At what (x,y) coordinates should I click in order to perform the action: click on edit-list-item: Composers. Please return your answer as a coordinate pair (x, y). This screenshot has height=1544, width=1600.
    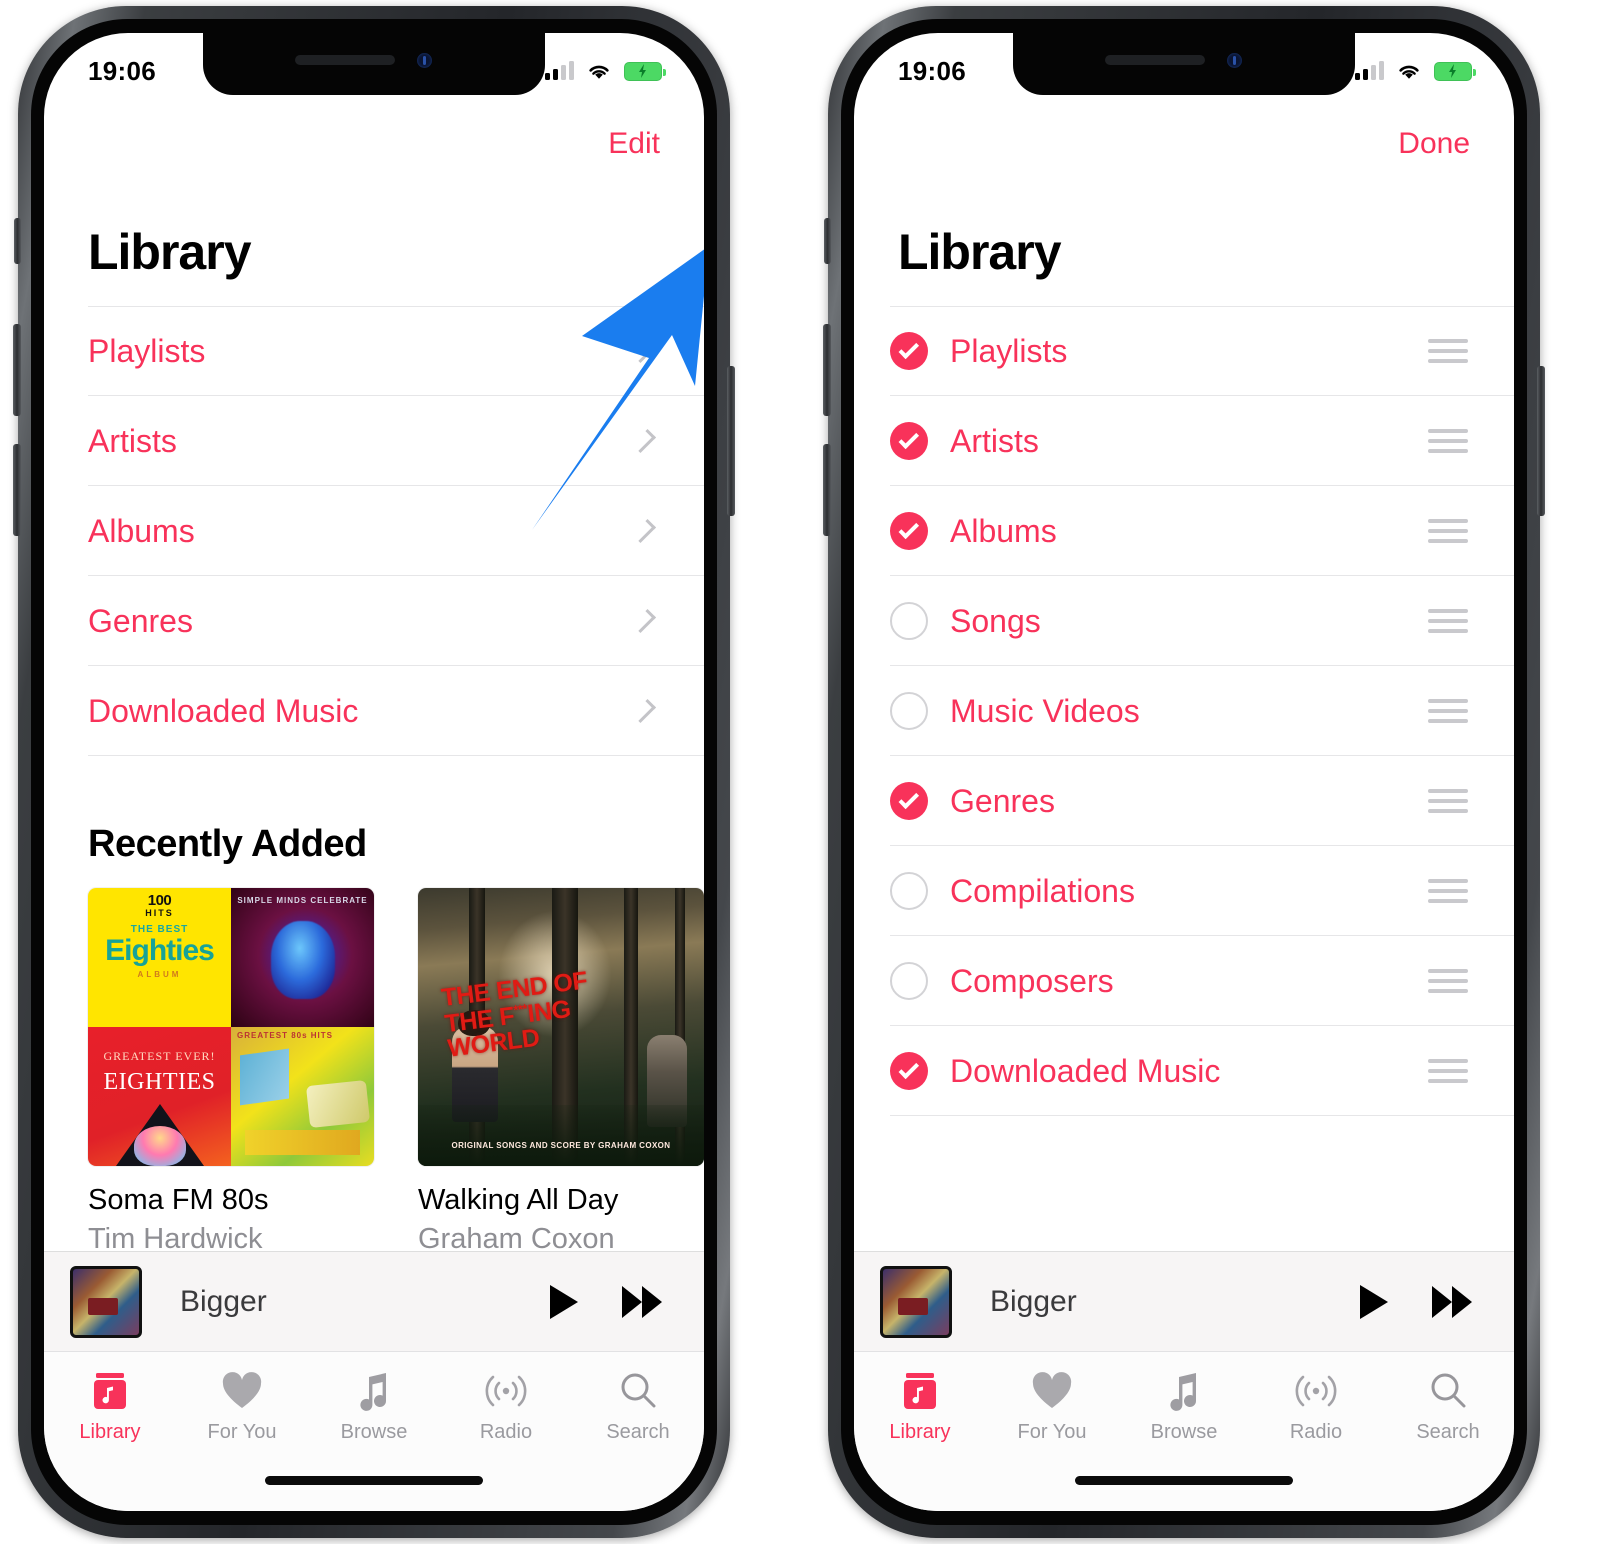
    Looking at the image, I should click on (1184, 981).